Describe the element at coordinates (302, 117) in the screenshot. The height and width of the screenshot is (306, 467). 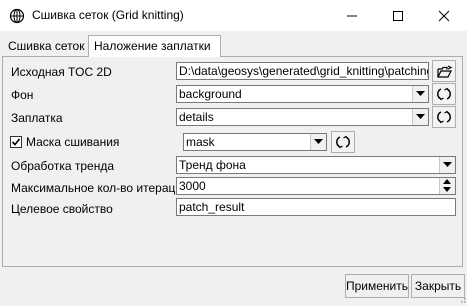
I see `patch-select: details` at that location.